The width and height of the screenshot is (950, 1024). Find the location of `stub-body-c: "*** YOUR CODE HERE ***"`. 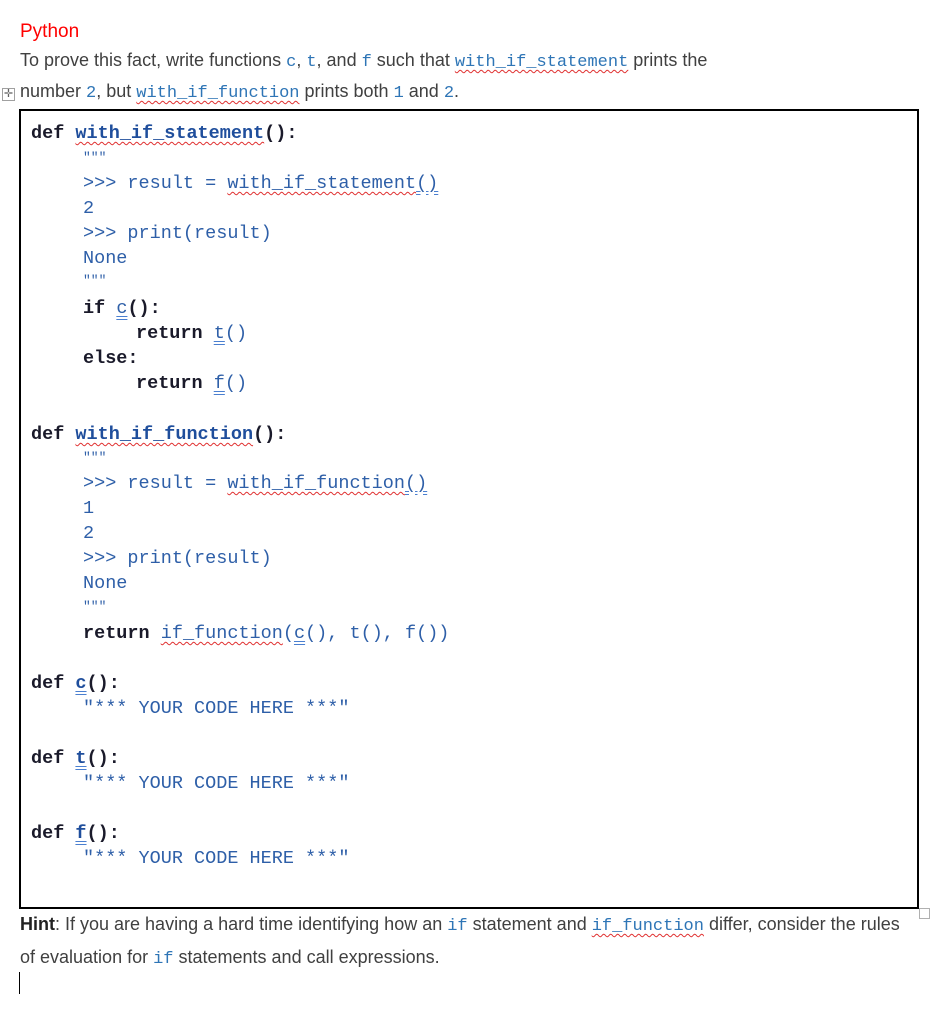

stub-body-c: "*** YOUR CODE HERE ***" is located at coordinates (216, 708).